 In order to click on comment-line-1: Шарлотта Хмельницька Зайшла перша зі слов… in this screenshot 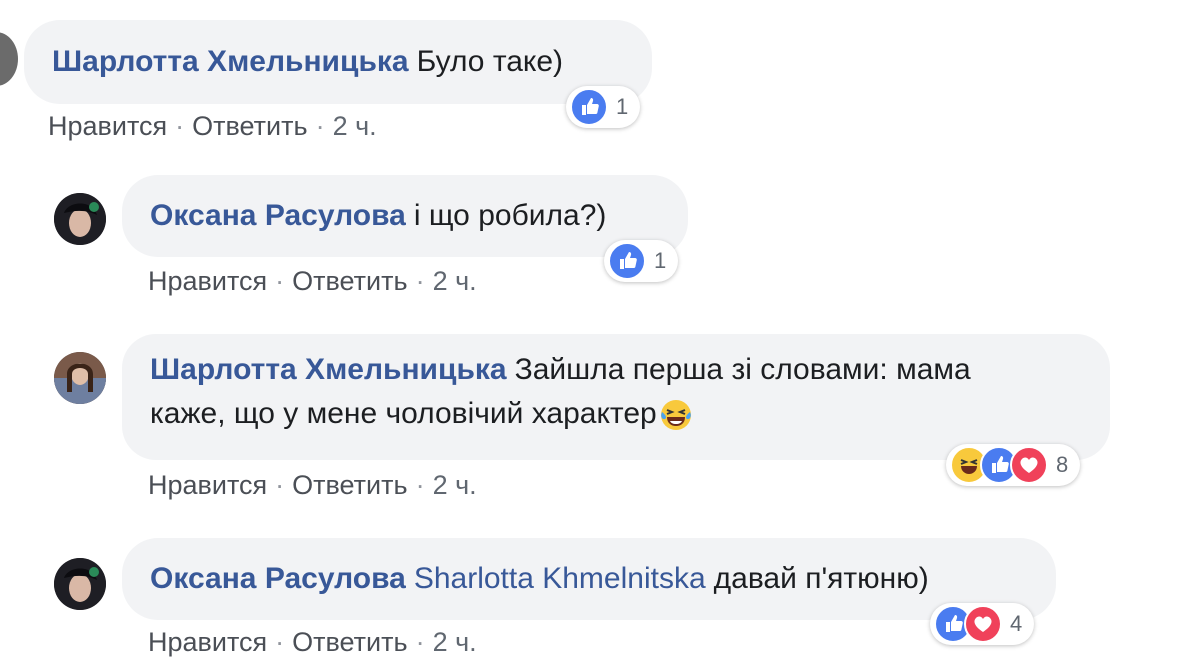, I will do `click(616, 370)`.